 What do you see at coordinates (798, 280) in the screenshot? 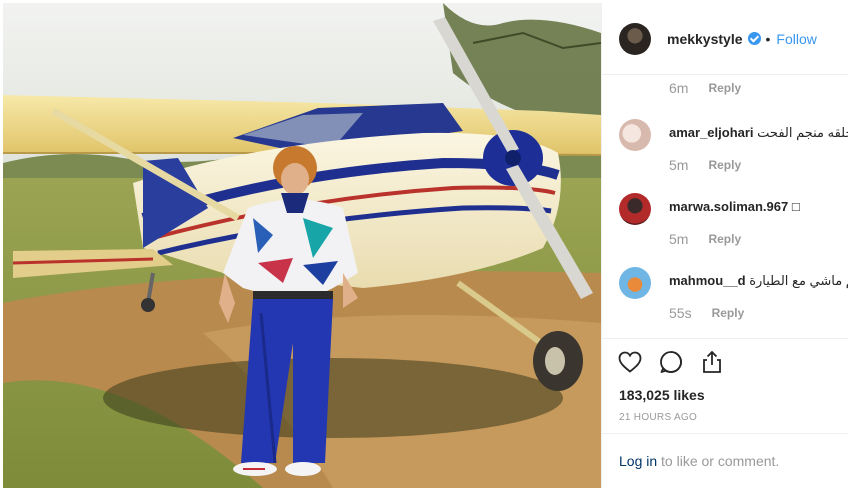
I see `comment-text: لقم ماشي مع الطيارة` at bounding box center [798, 280].